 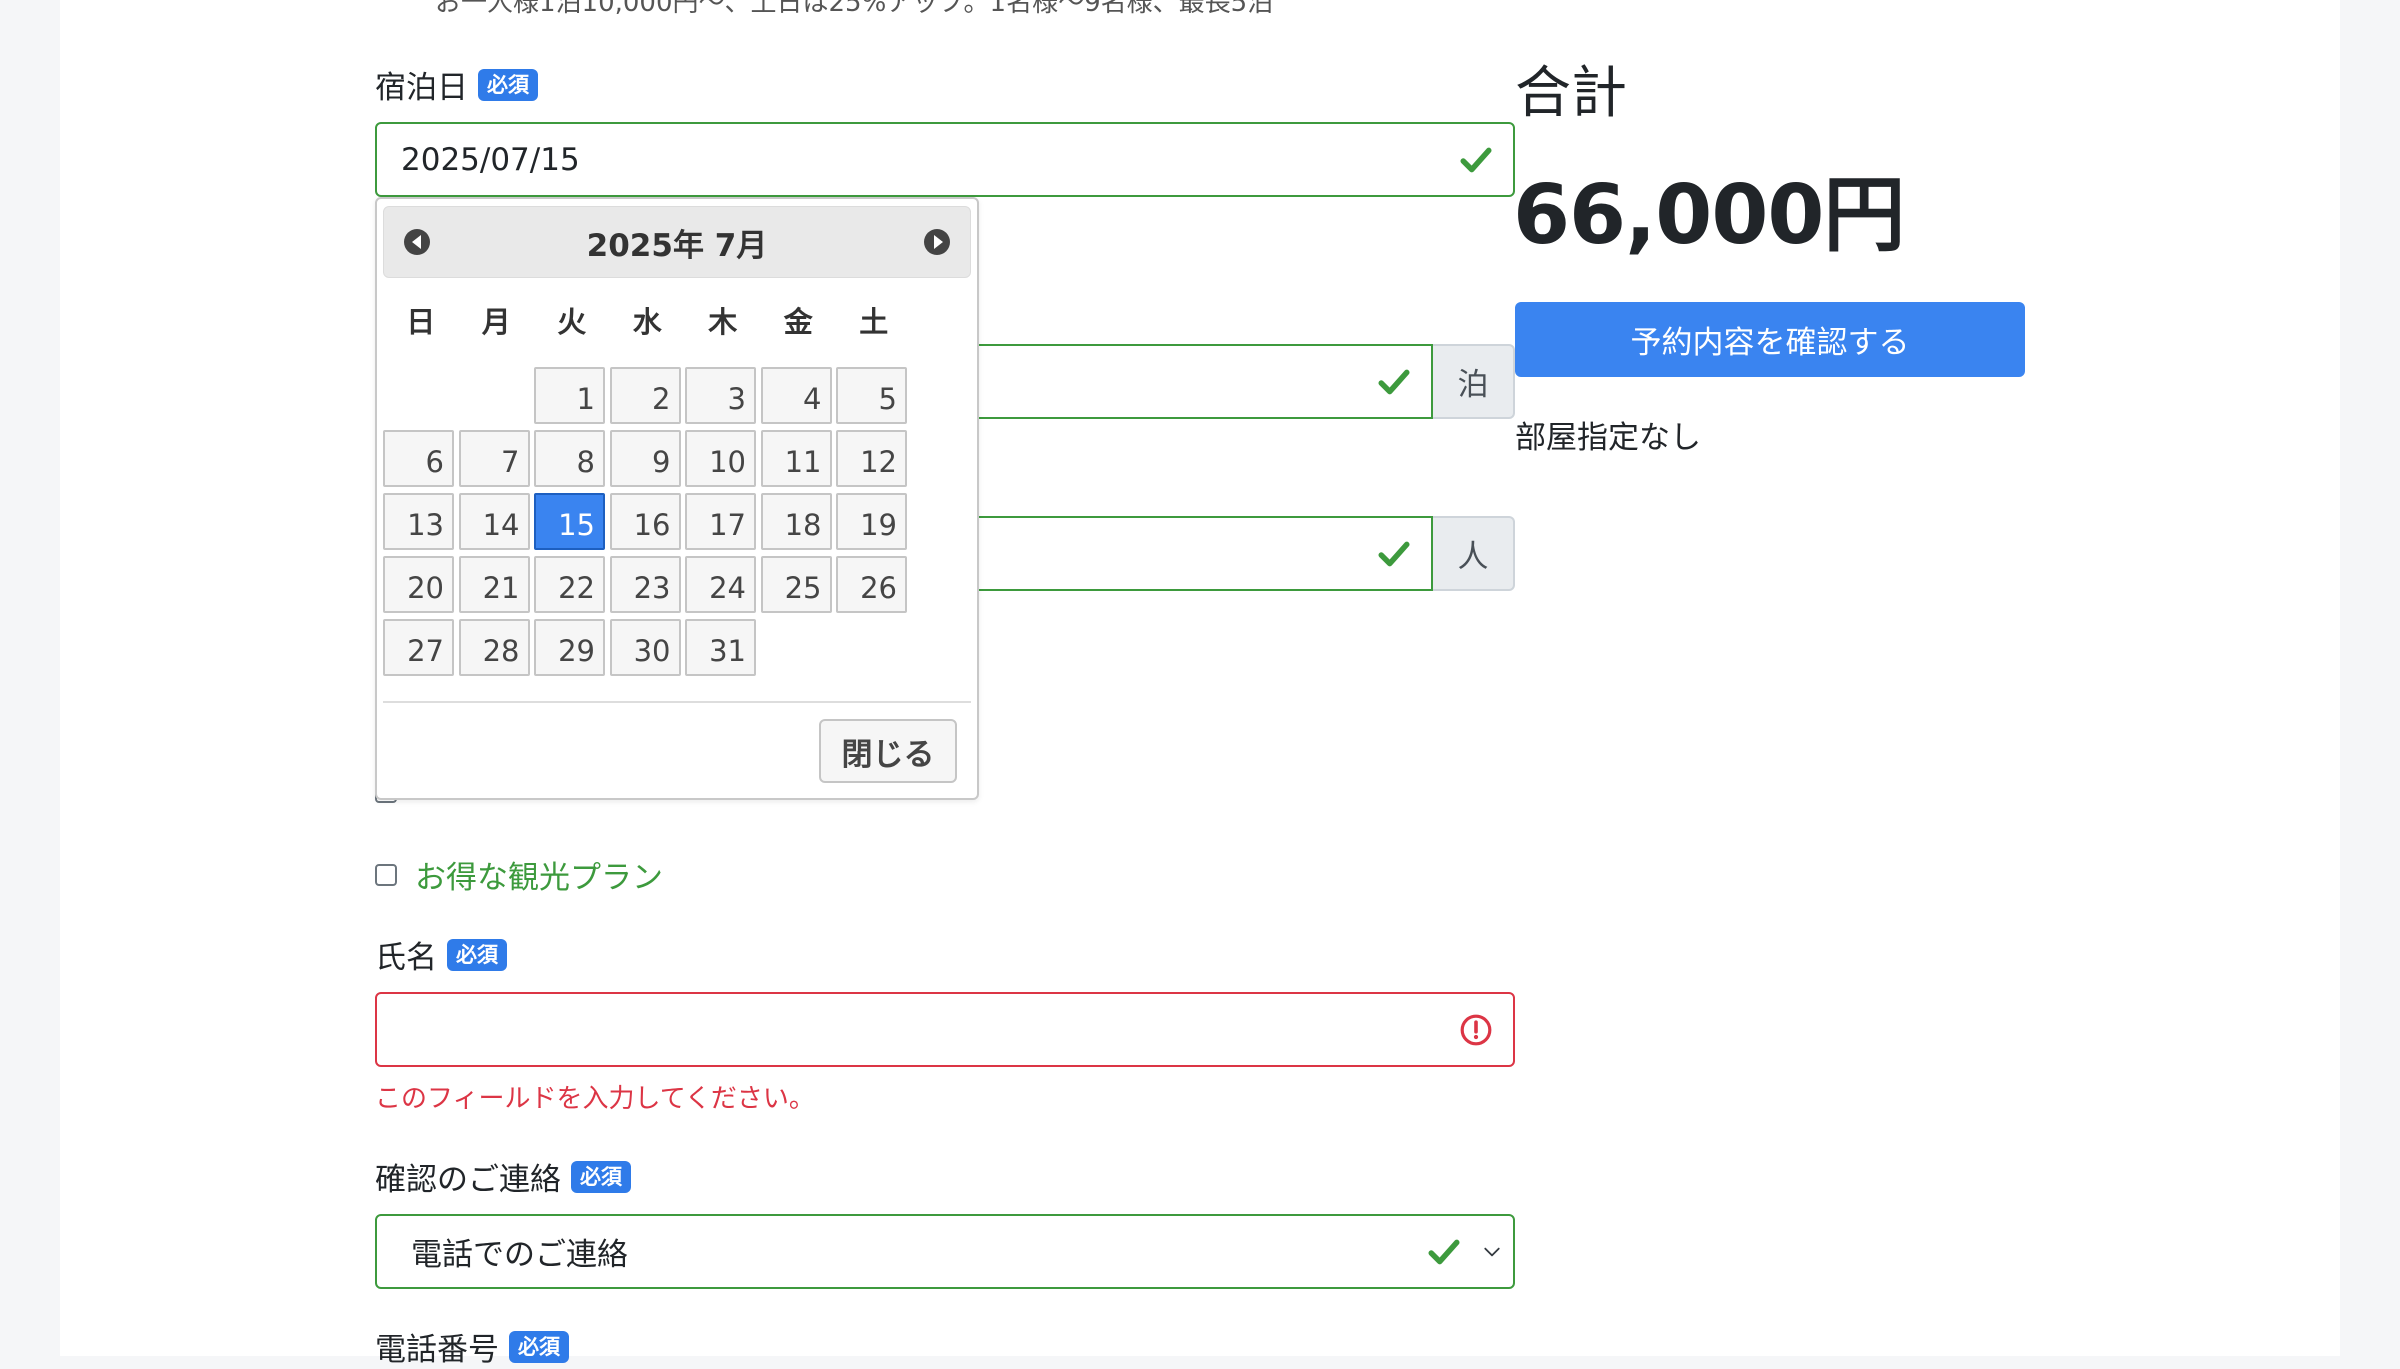 What do you see at coordinates (569, 395) in the screenshot?
I see `calendar-day: 1` at bounding box center [569, 395].